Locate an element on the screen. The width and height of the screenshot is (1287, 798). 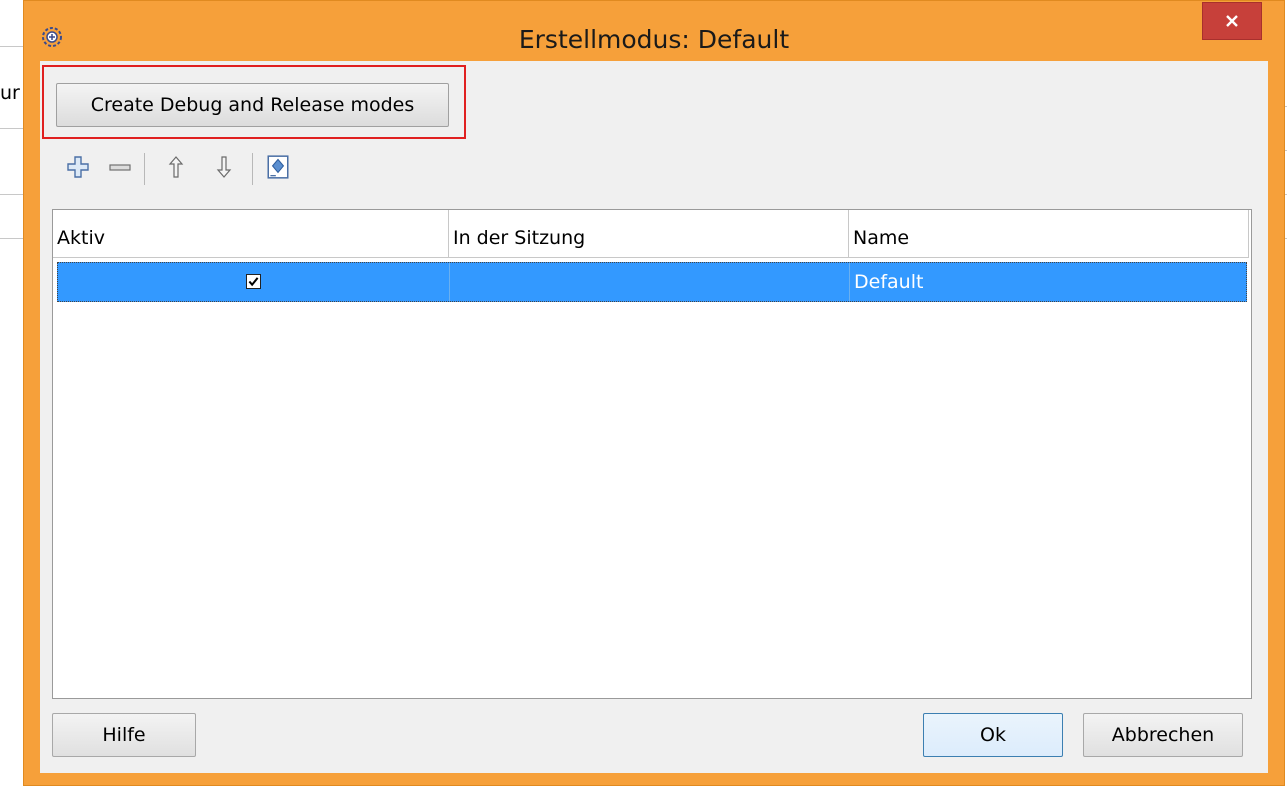
move-down-icon is located at coordinates (224, 167).